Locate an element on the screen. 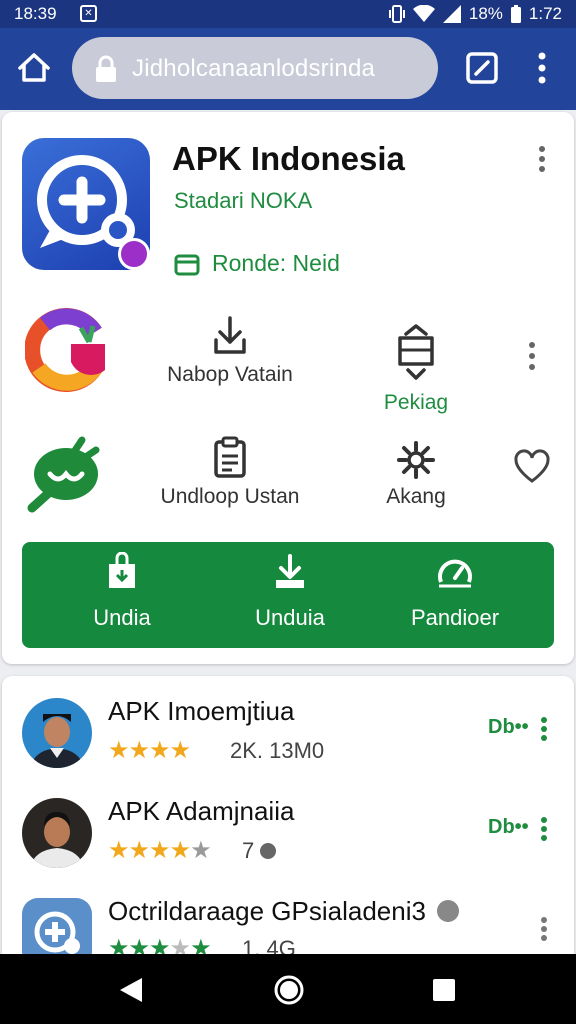 The image size is (576, 1024). download-icon is located at coordinates (230, 335).